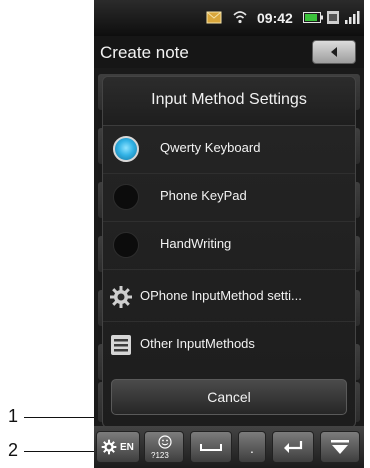 This screenshot has height=468, width=370. What do you see at coordinates (127, 447) in the screenshot?
I see `language-label: EN` at bounding box center [127, 447].